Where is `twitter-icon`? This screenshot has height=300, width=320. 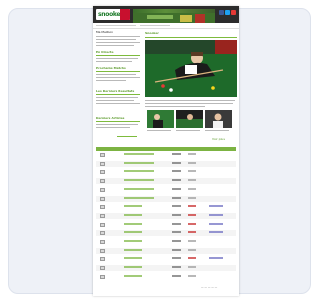
twitter-icon is located at coordinates (227, 12).